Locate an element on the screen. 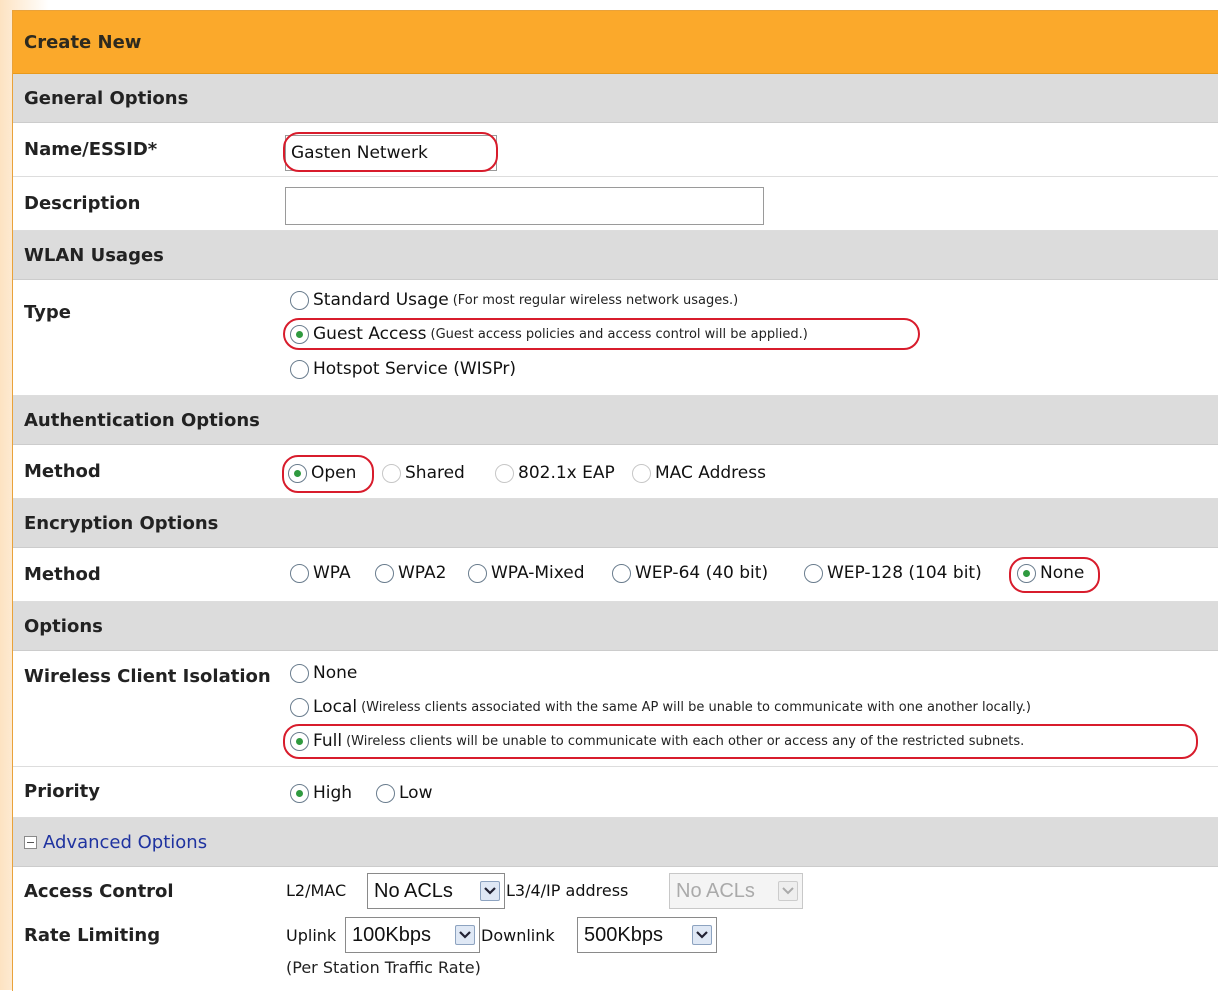 The image size is (1218, 991). isolation-label: Wireless Client Isolation is located at coordinates (147, 676).